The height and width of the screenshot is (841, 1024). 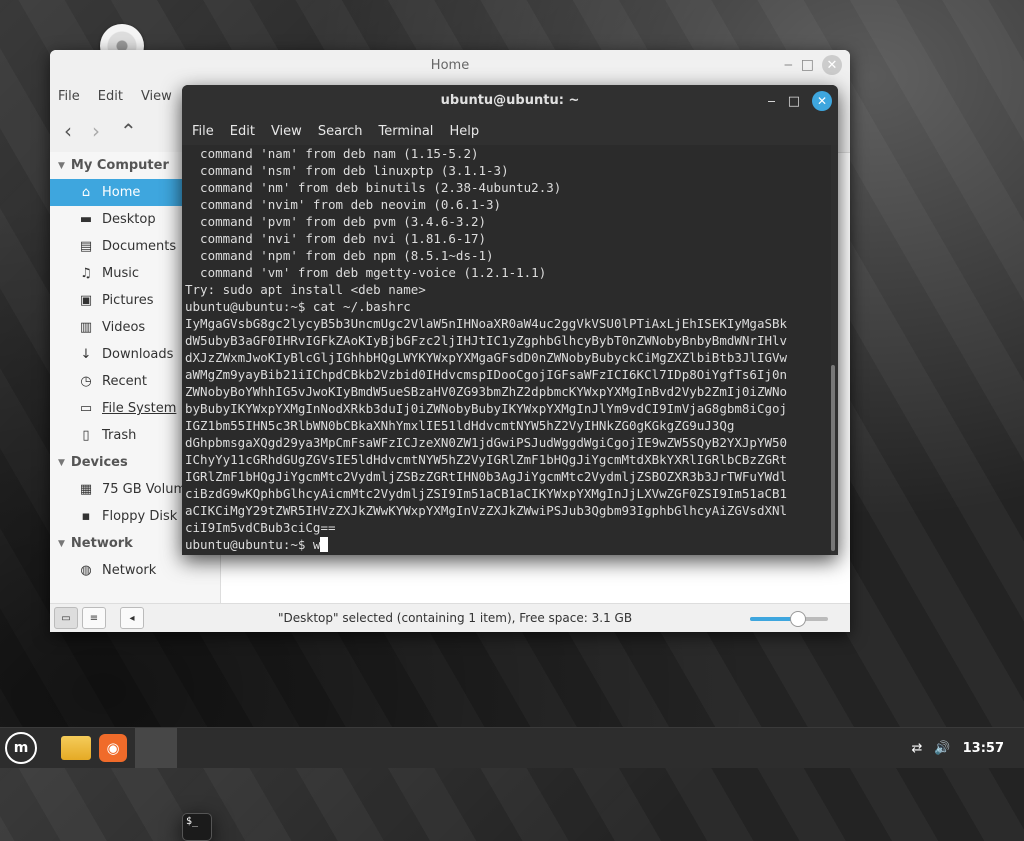 What do you see at coordinates (324, 544) in the screenshot?
I see `text-cursor` at bounding box center [324, 544].